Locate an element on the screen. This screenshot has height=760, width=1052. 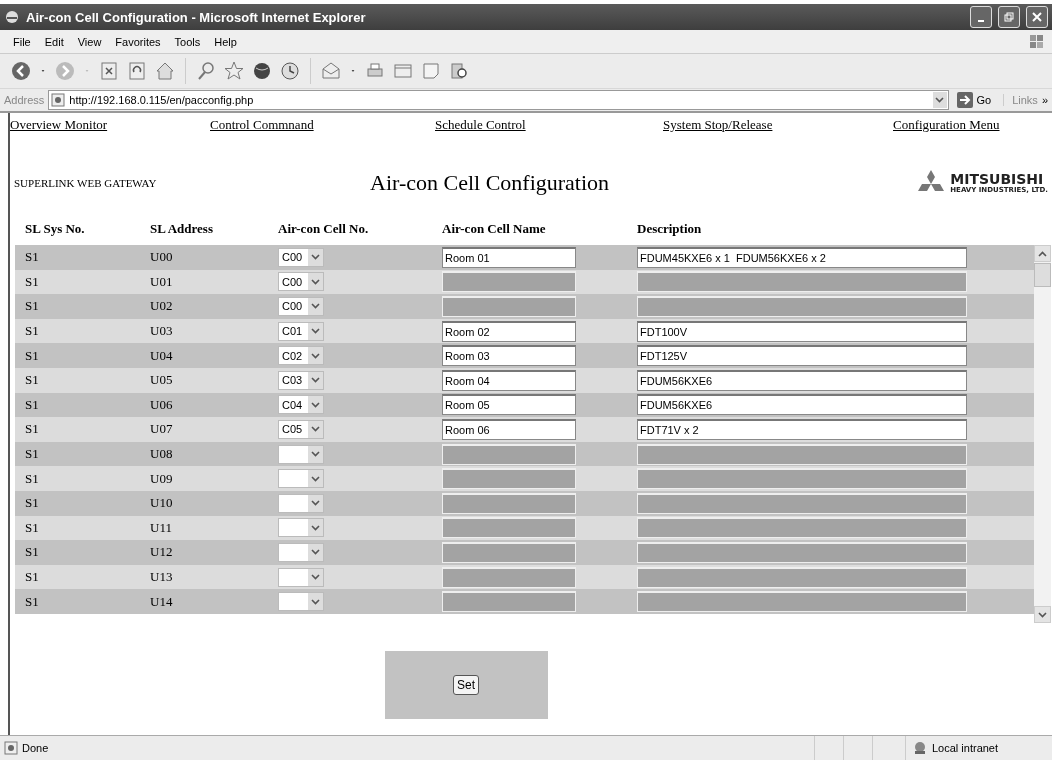
cell-select: C01 is located at coordinates (301, 331).